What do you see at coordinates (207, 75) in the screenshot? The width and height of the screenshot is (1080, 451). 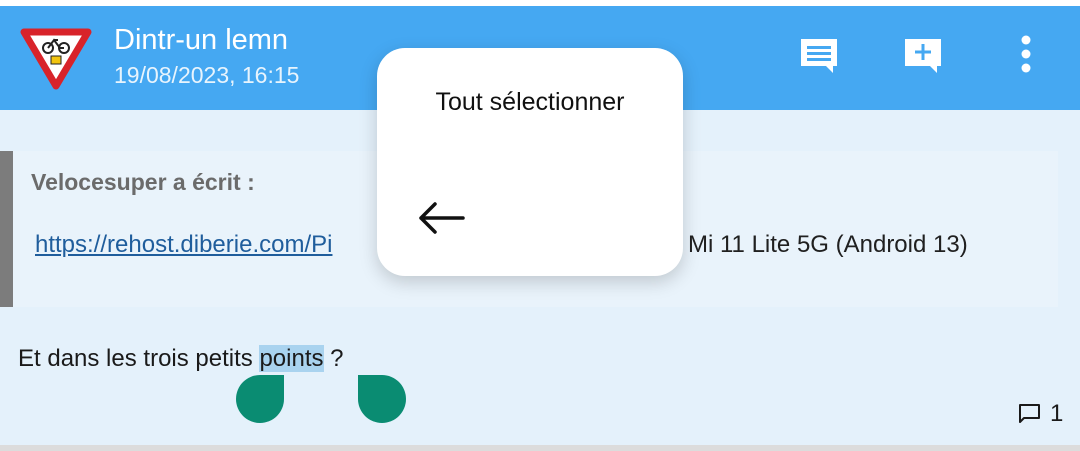 I see `topic-date: 19/08/2023, 16:15` at bounding box center [207, 75].